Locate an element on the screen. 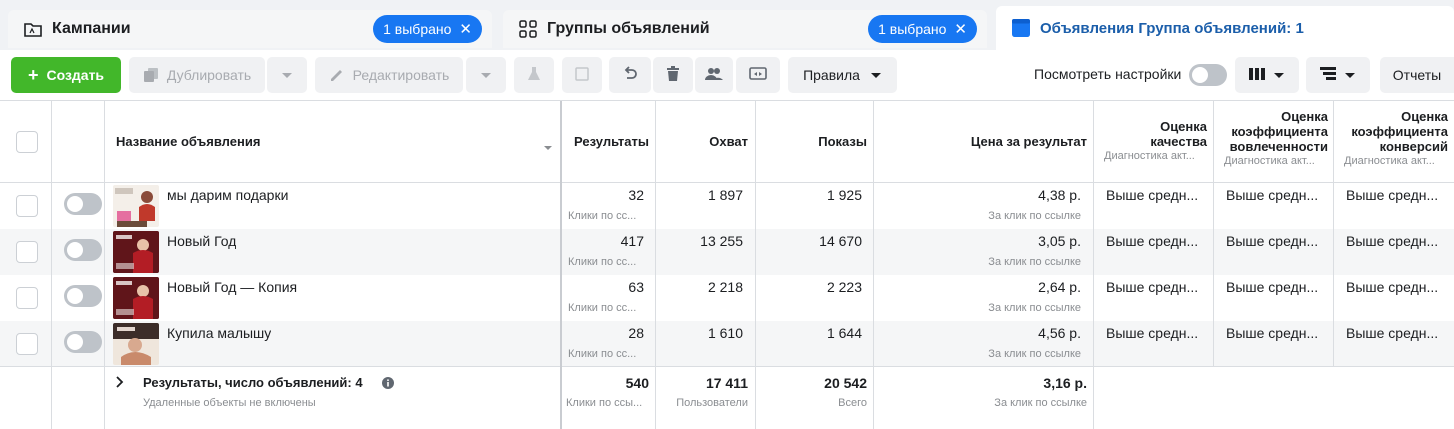 Image resolution: width=1454 pixels, height=429 pixels. delete-button is located at coordinates (673, 75).